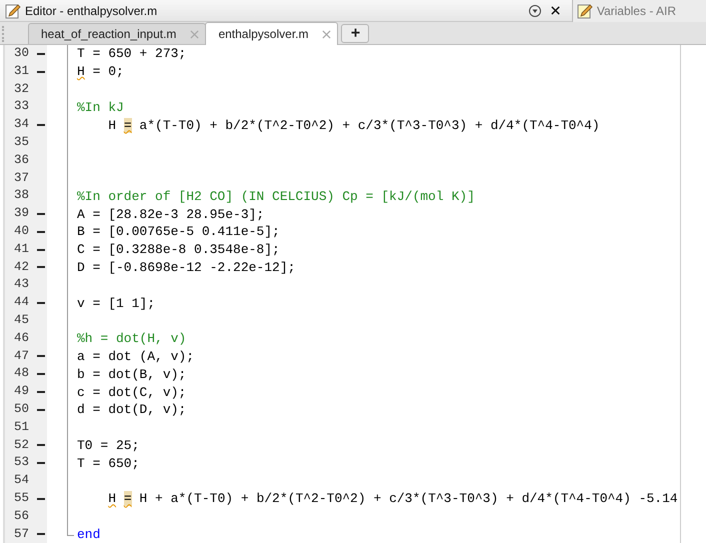 Image resolution: width=706 pixels, height=543 pixels. What do you see at coordinates (21, 445) in the screenshot?
I see `line-number: 52` at bounding box center [21, 445].